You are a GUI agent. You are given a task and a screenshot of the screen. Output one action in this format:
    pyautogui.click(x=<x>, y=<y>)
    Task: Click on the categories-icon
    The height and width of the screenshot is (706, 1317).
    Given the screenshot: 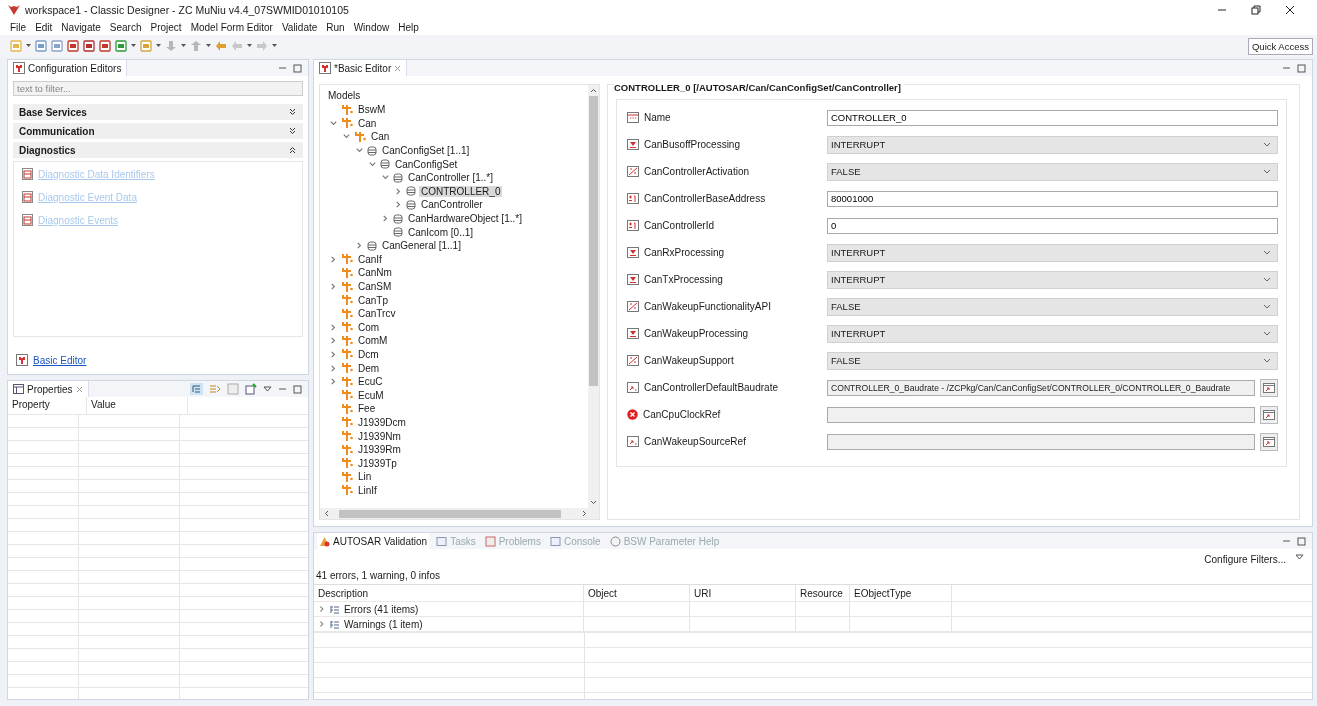 What is the action you would take?
    pyautogui.click(x=196, y=389)
    